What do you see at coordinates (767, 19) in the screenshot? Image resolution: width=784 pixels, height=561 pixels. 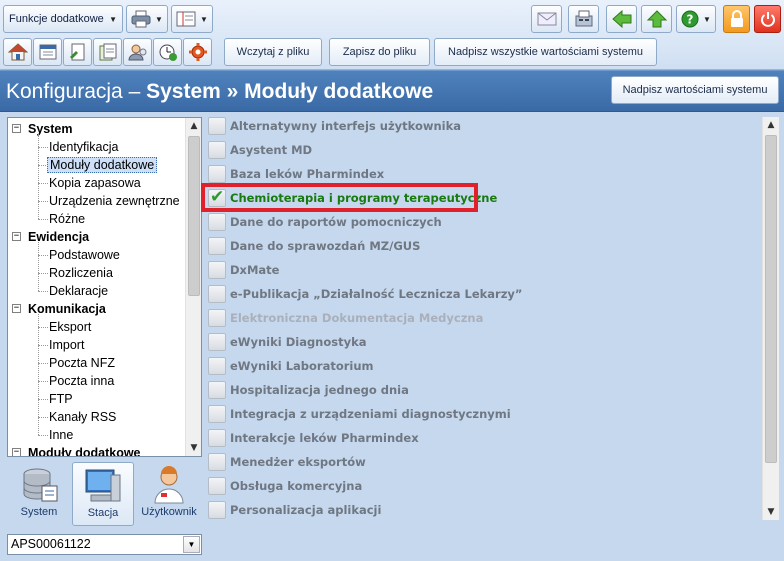 I see `power-button` at bounding box center [767, 19].